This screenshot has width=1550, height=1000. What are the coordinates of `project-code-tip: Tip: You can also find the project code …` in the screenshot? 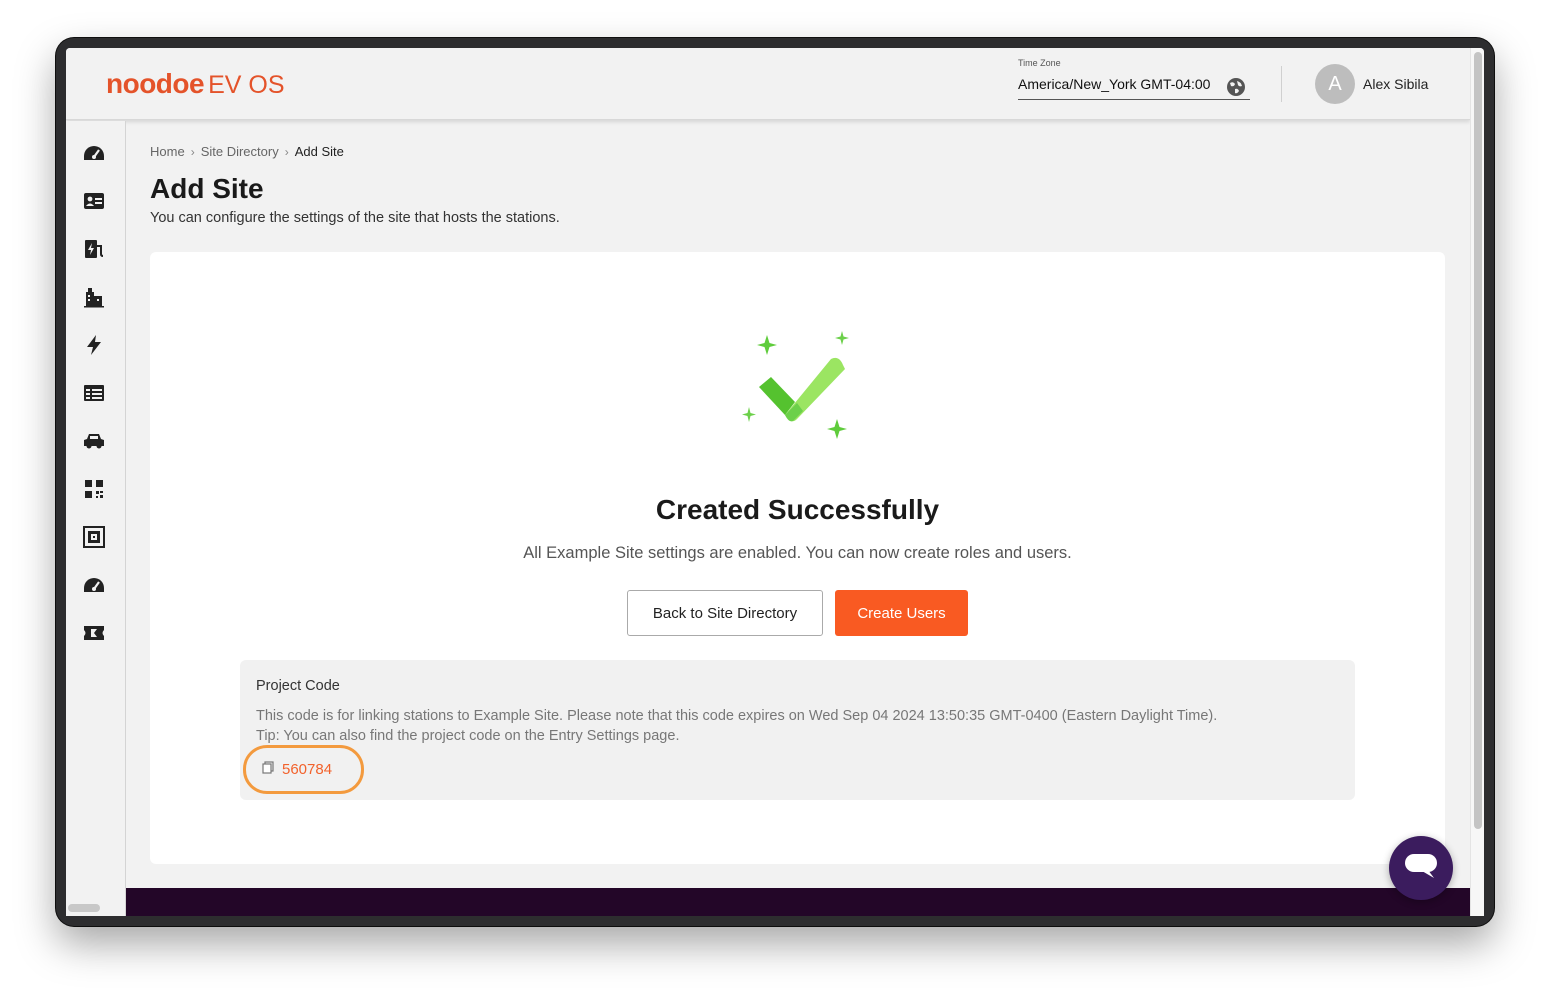 It's located at (468, 736).